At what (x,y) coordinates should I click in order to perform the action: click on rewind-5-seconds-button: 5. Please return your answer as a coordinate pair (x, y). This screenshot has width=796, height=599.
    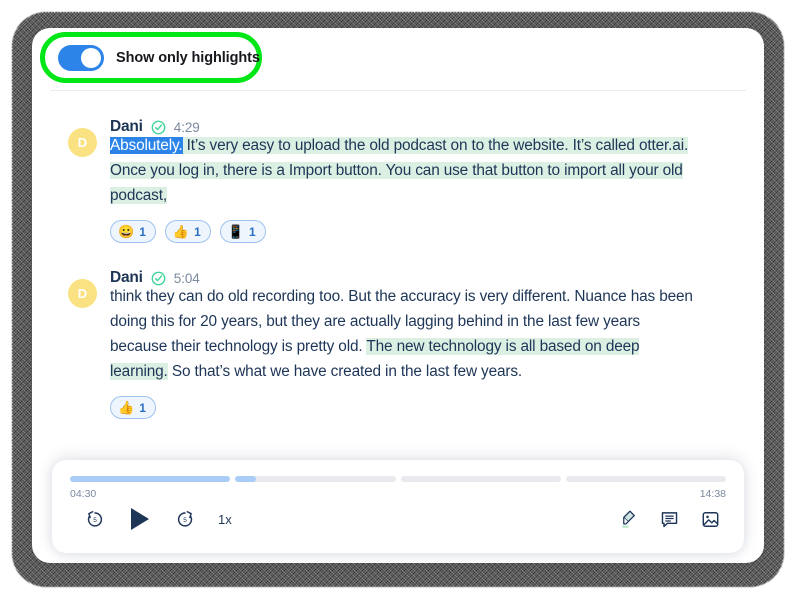
    Looking at the image, I should click on (95, 519).